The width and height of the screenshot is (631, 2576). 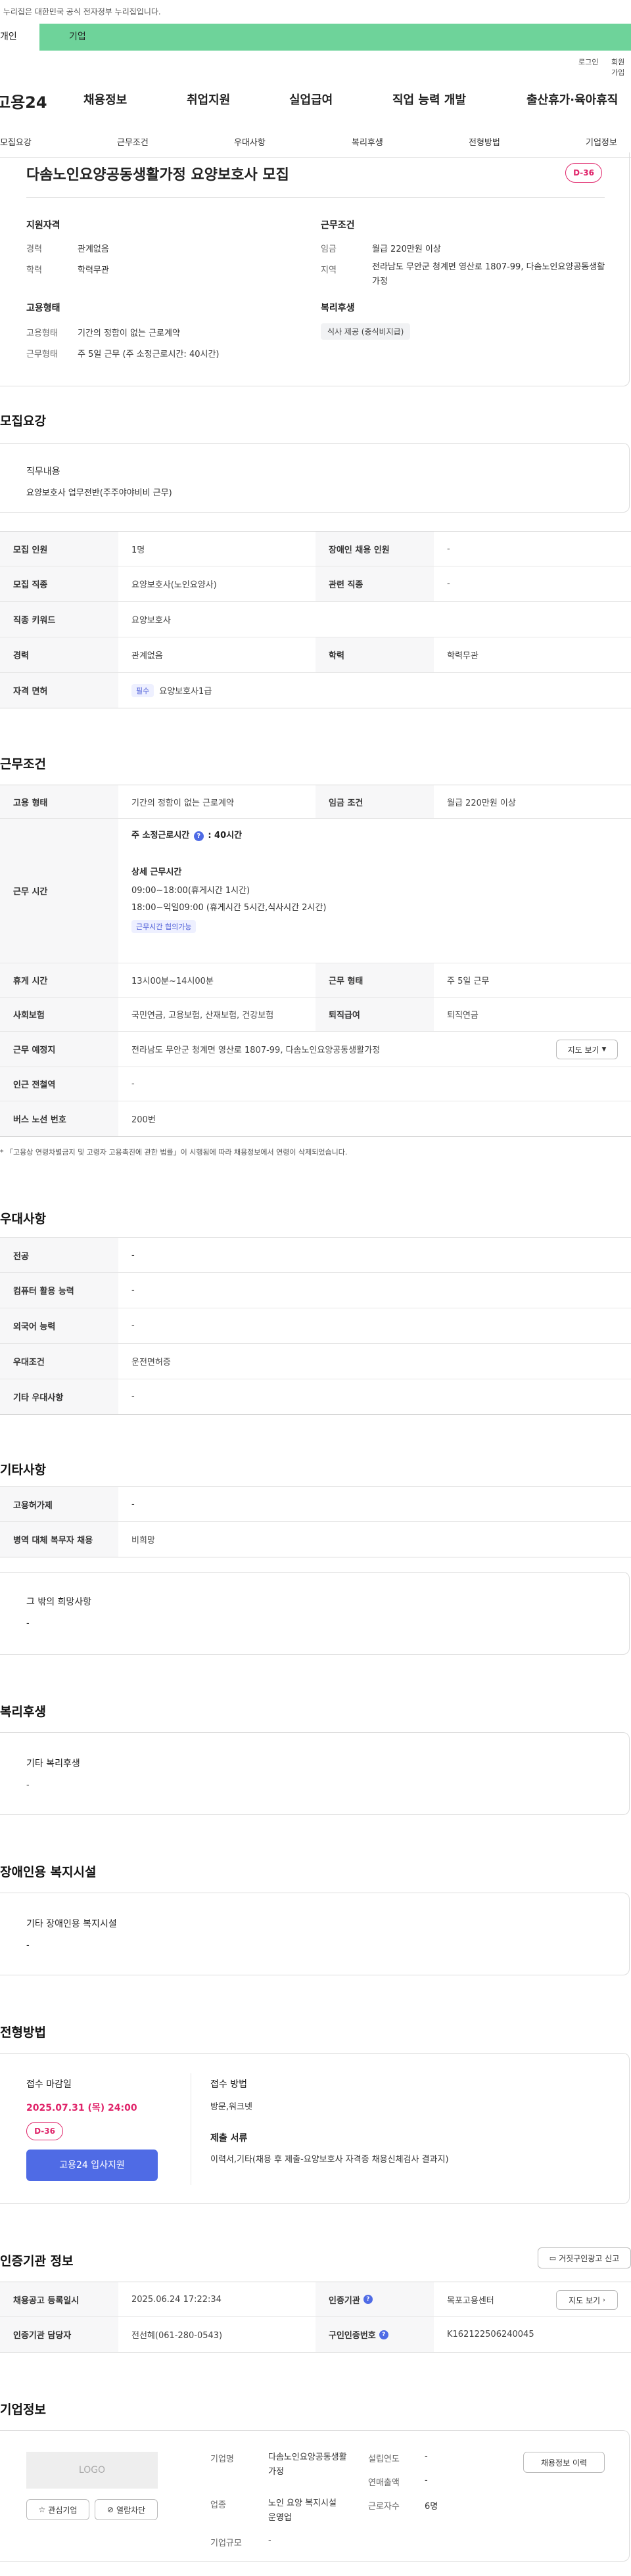 I want to click on report-button: ▭ 거짓구인광고 신고, so click(x=585, y=2257).